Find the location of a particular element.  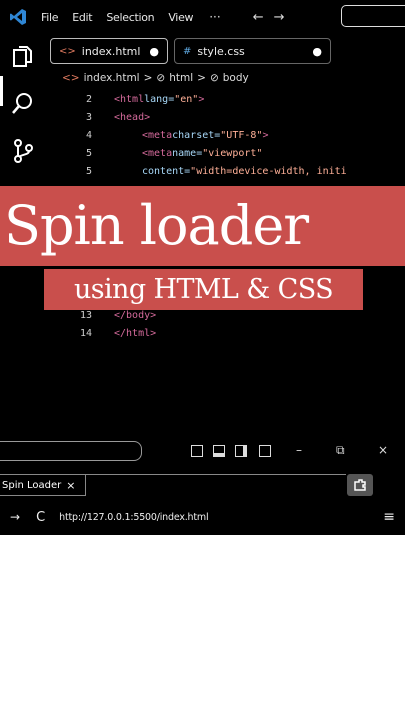

code-token: </body> is located at coordinates (135, 315).